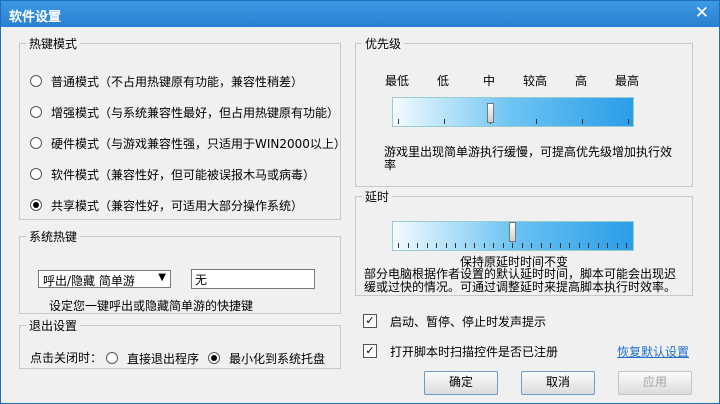 The width and height of the screenshot is (720, 404). I want to click on apply-button: 应用, so click(655, 383).